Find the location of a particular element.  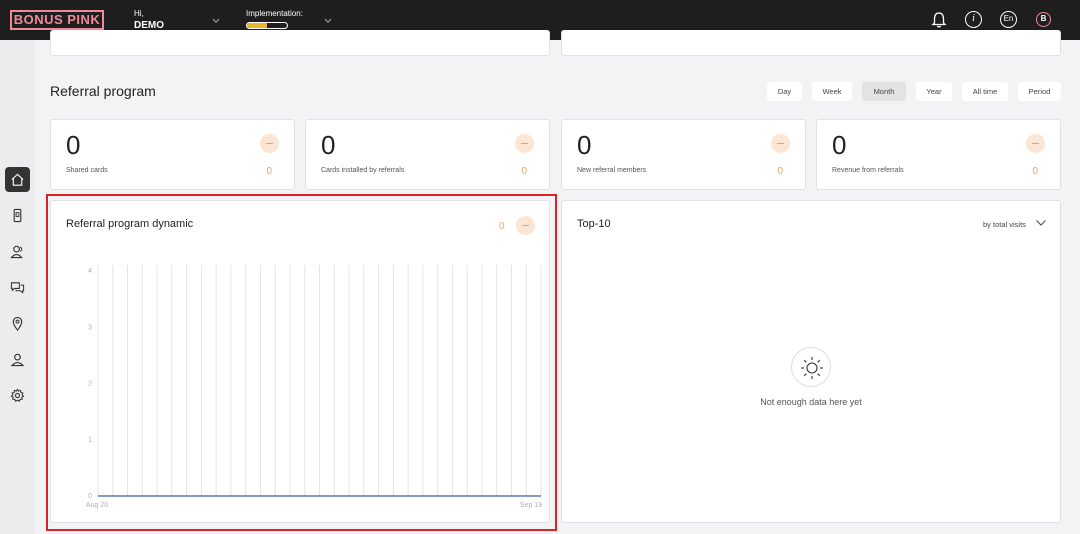

period-custom-button: Period is located at coordinates (1039, 91).